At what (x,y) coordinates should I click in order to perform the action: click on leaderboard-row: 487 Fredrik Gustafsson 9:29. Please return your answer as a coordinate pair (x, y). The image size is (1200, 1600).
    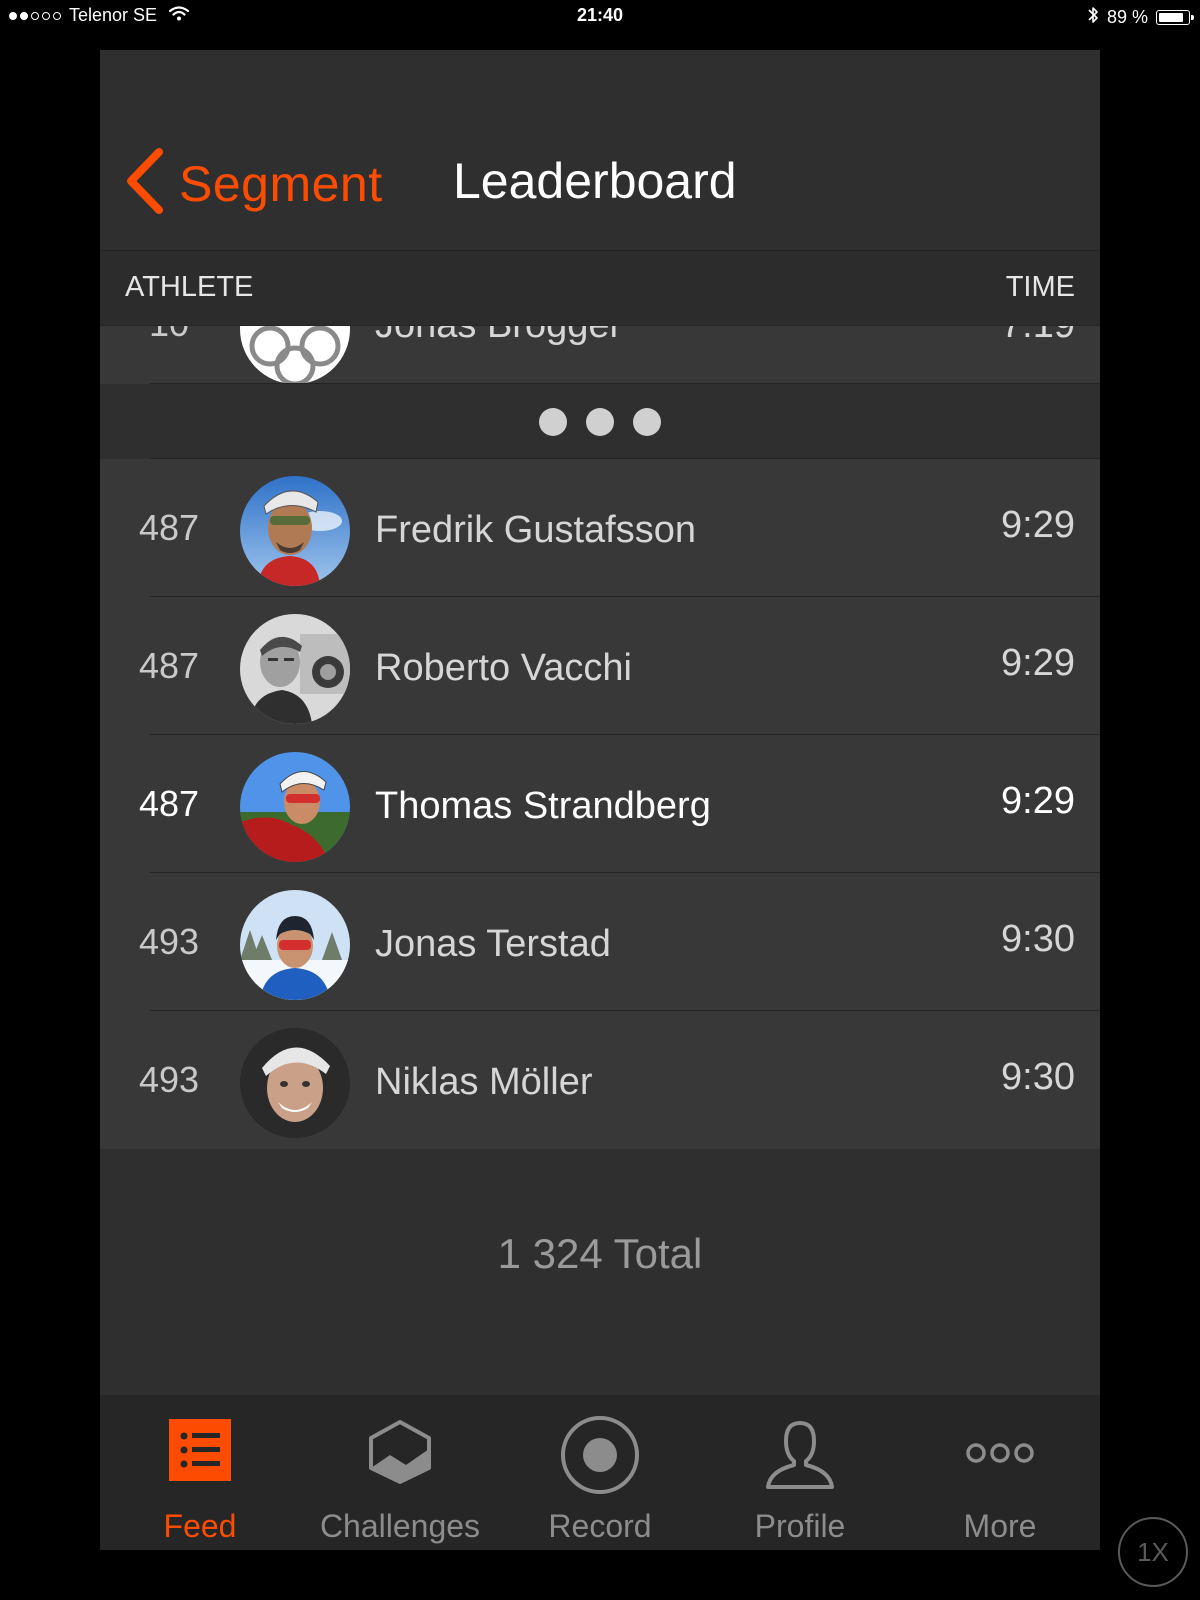
    Looking at the image, I should click on (600, 528).